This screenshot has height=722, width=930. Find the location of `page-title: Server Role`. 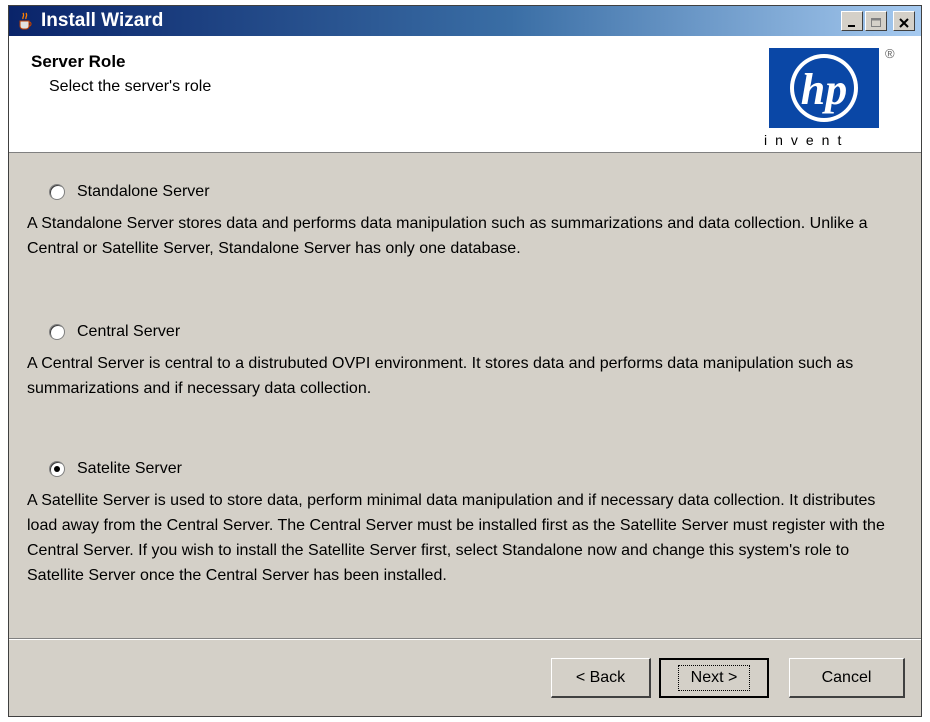

page-title: Server Role is located at coordinates (78, 61).